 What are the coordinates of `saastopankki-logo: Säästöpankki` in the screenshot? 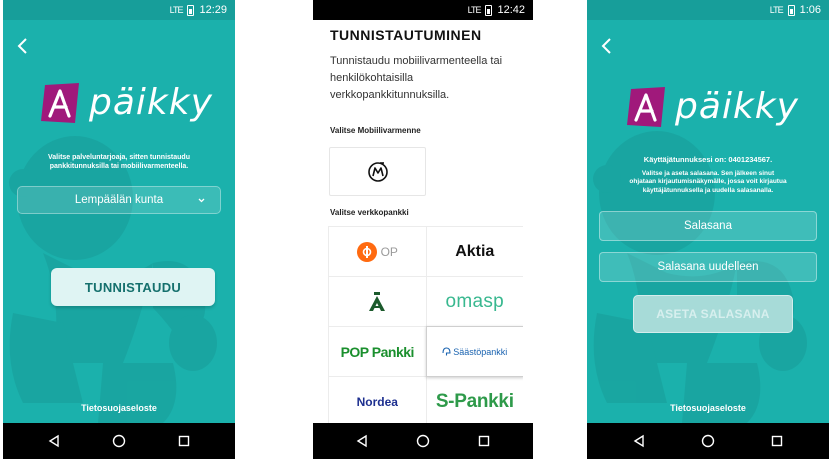 It's located at (474, 352).